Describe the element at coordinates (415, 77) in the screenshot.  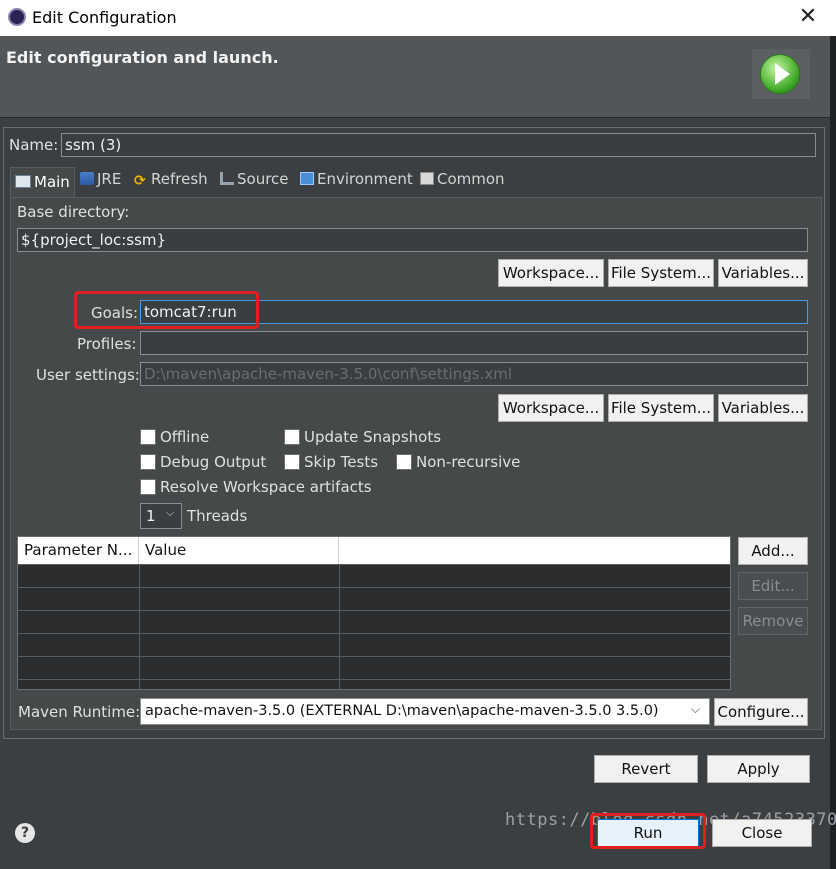
I see `dialog-header: Edit configuration and launch.` at that location.